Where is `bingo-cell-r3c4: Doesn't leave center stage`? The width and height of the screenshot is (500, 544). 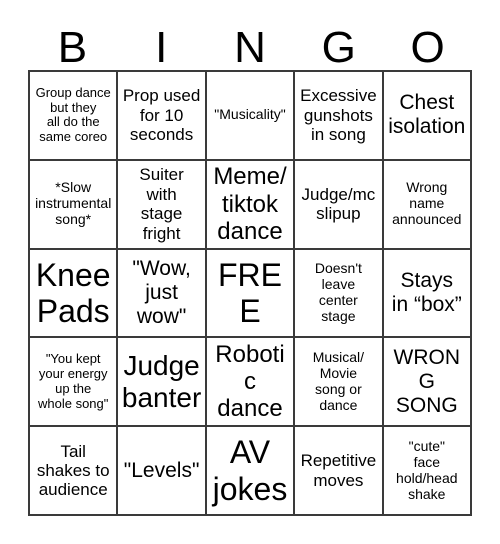 bingo-cell-r3c4: Doesn't leave center stage is located at coordinates (339, 294).